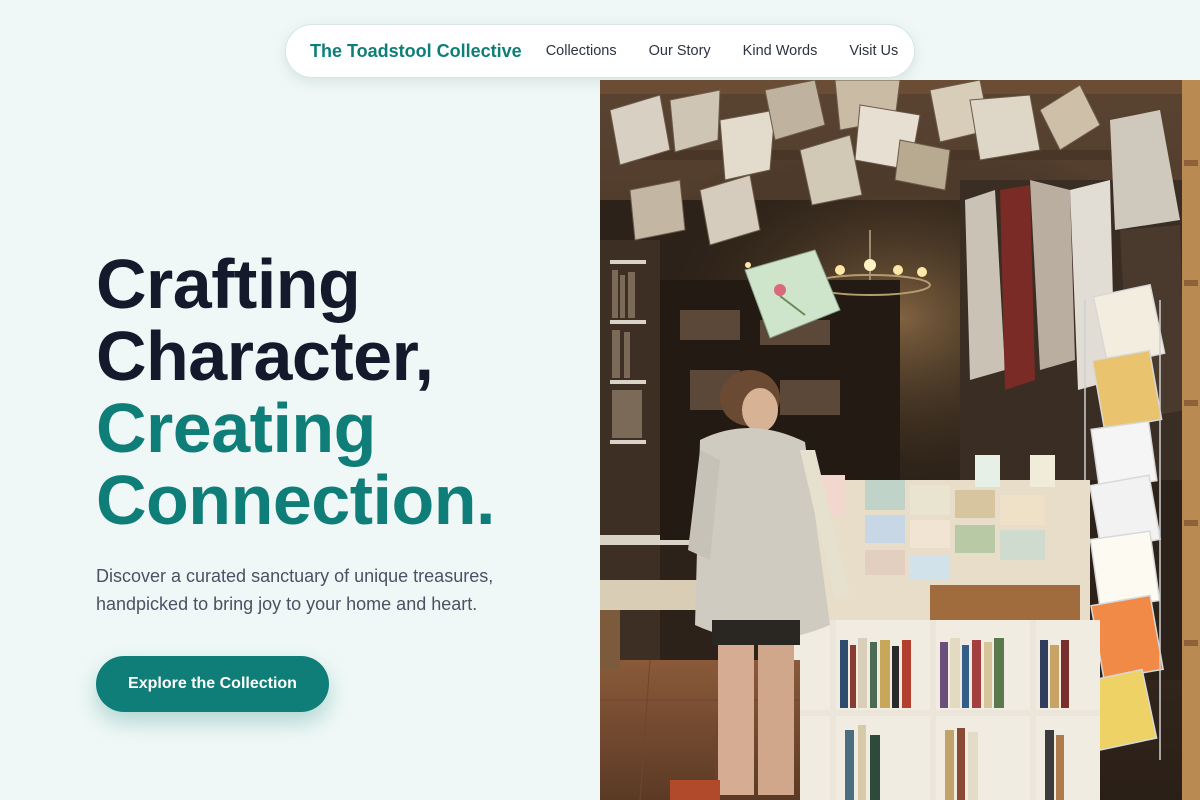  I want to click on hero-heading-line-1: Crafting, so click(228, 284).